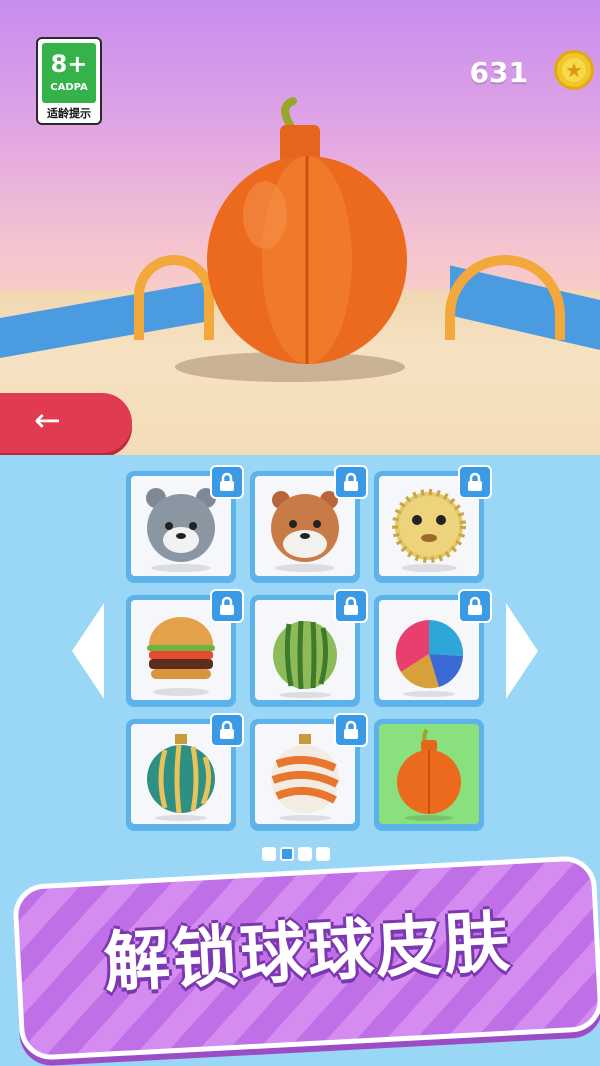 The width and height of the screenshot is (600, 1066). What do you see at coordinates (69, 87) in the screenshot?
I see `age-rating-org: CADPA` at bounding box center [69, 87].